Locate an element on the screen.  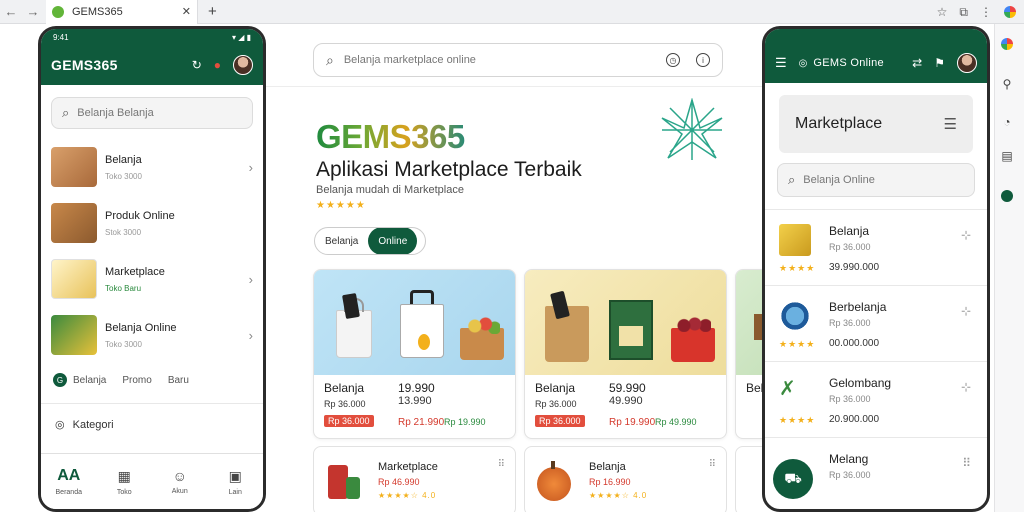
page-headline: Aplikasi Marketplace Terbaik is located at coordinates (449, 169).